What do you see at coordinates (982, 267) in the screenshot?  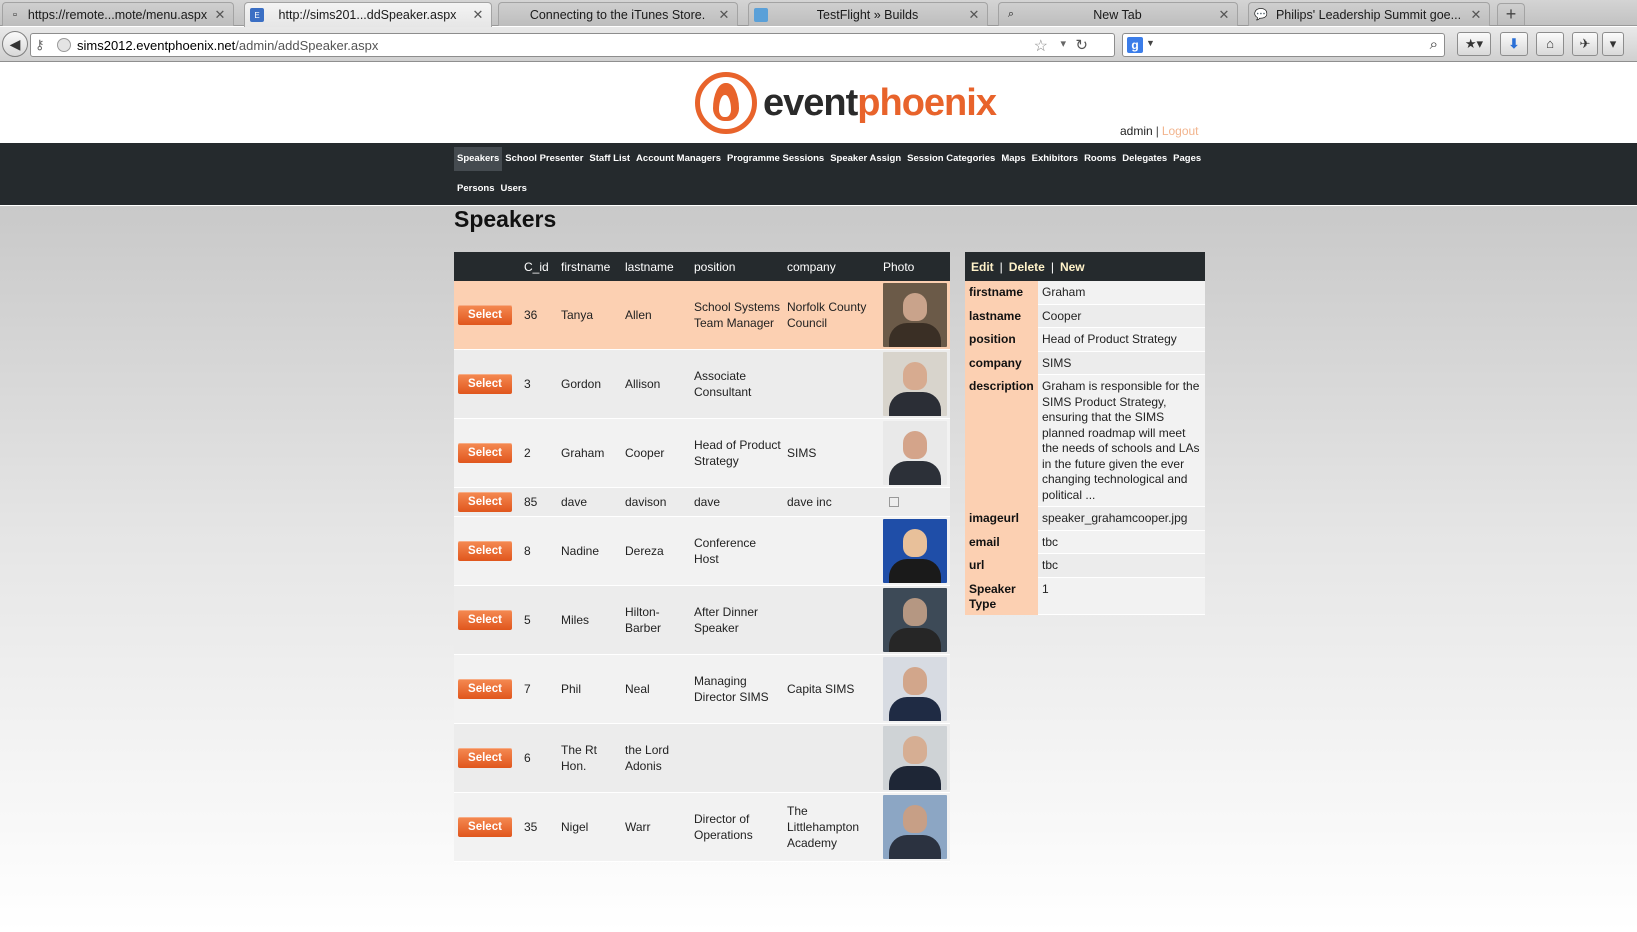 I see `edit-link: Edit` at bounding box center [982, 267].